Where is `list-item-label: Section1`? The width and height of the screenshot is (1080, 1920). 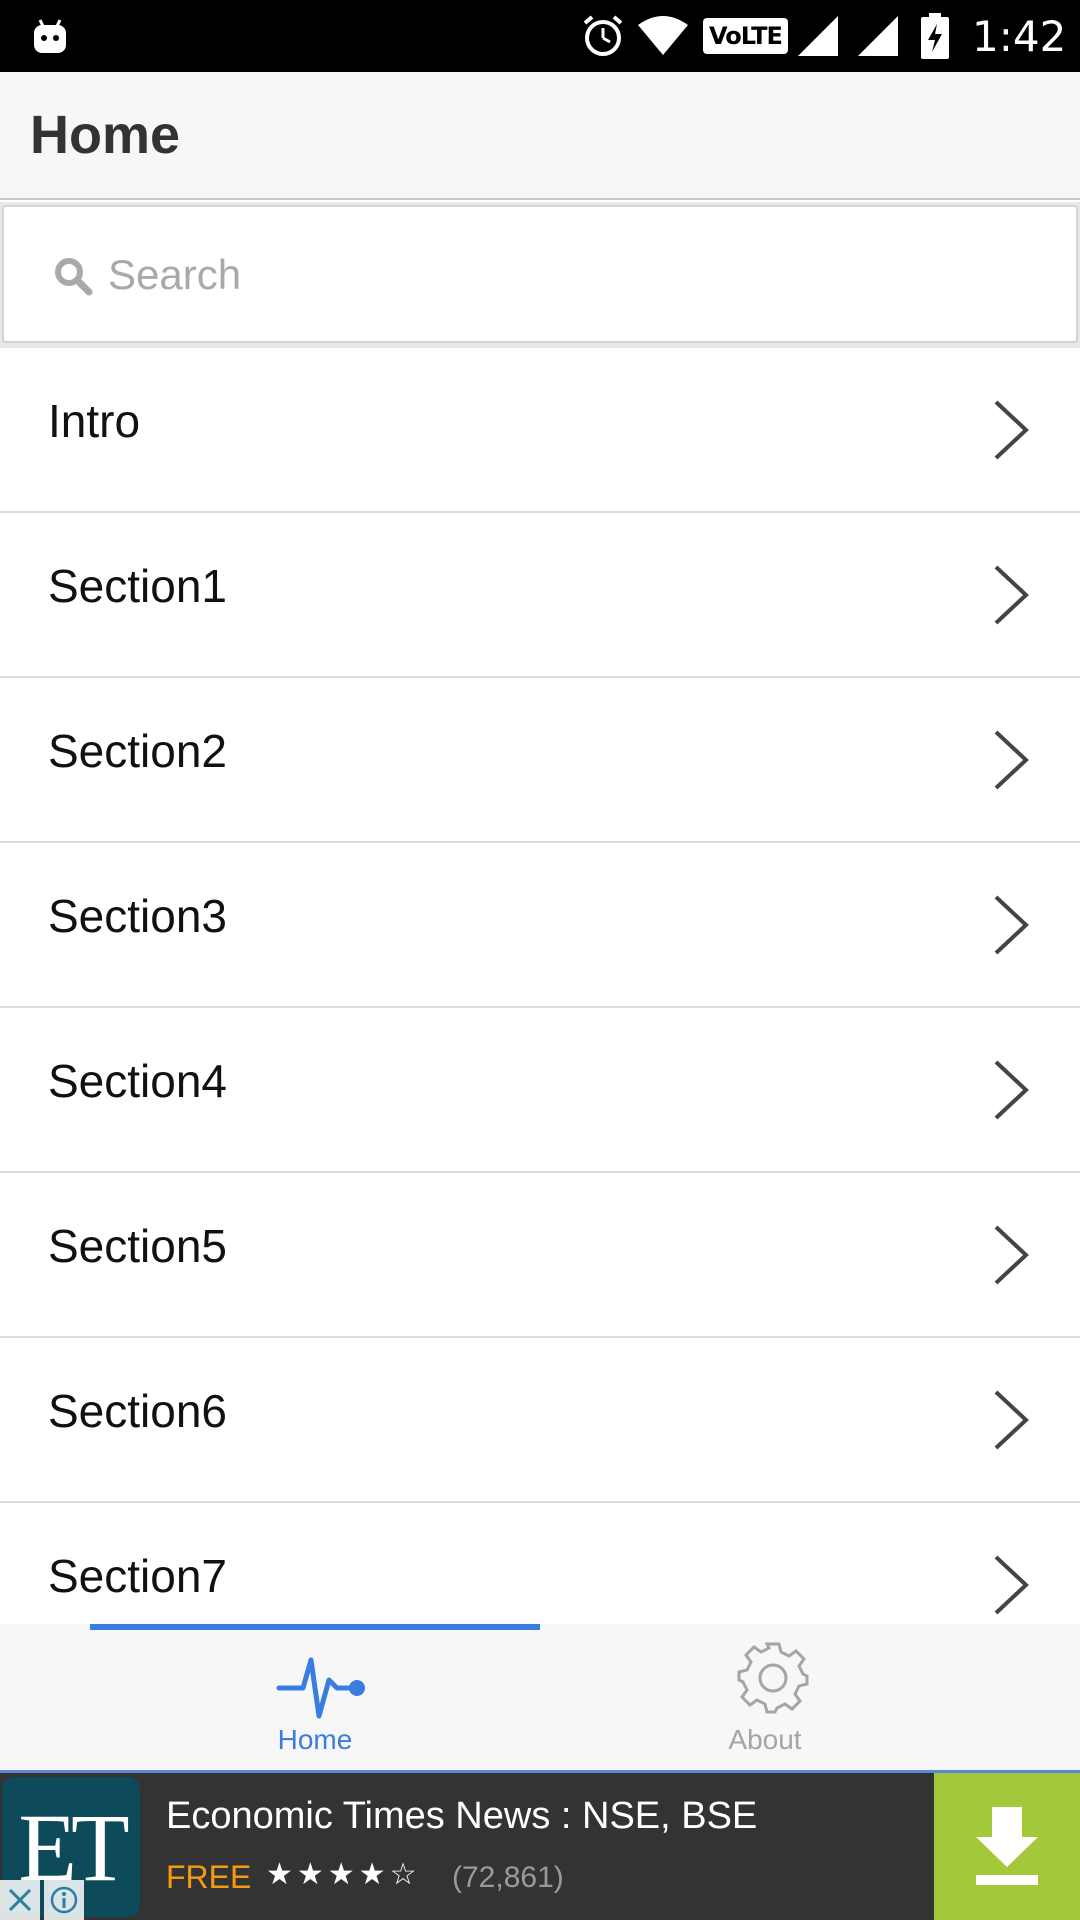
list-item-label: Section1 is located at coordinates (138, 586).